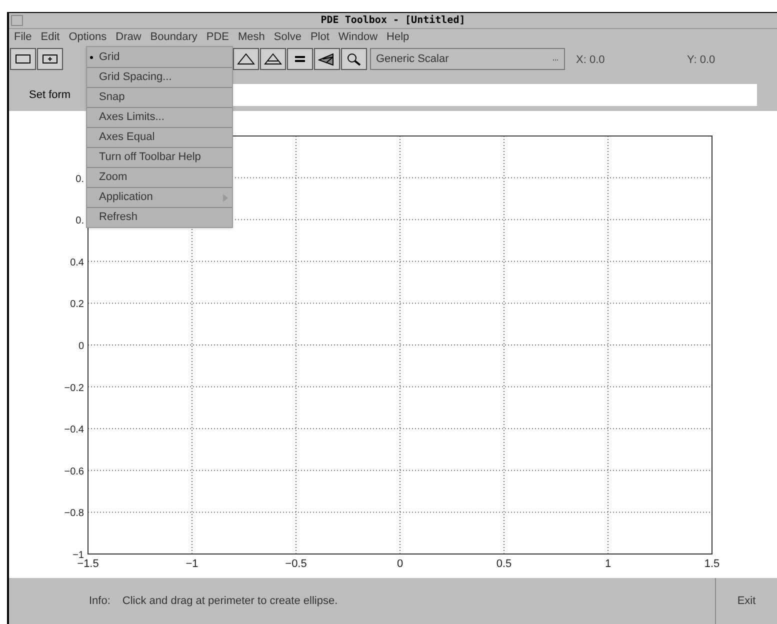  What do you see at coordinates (159, 217) in the screenshot?
I see `menu-option: Refresh` at bounding box center [159, 217].